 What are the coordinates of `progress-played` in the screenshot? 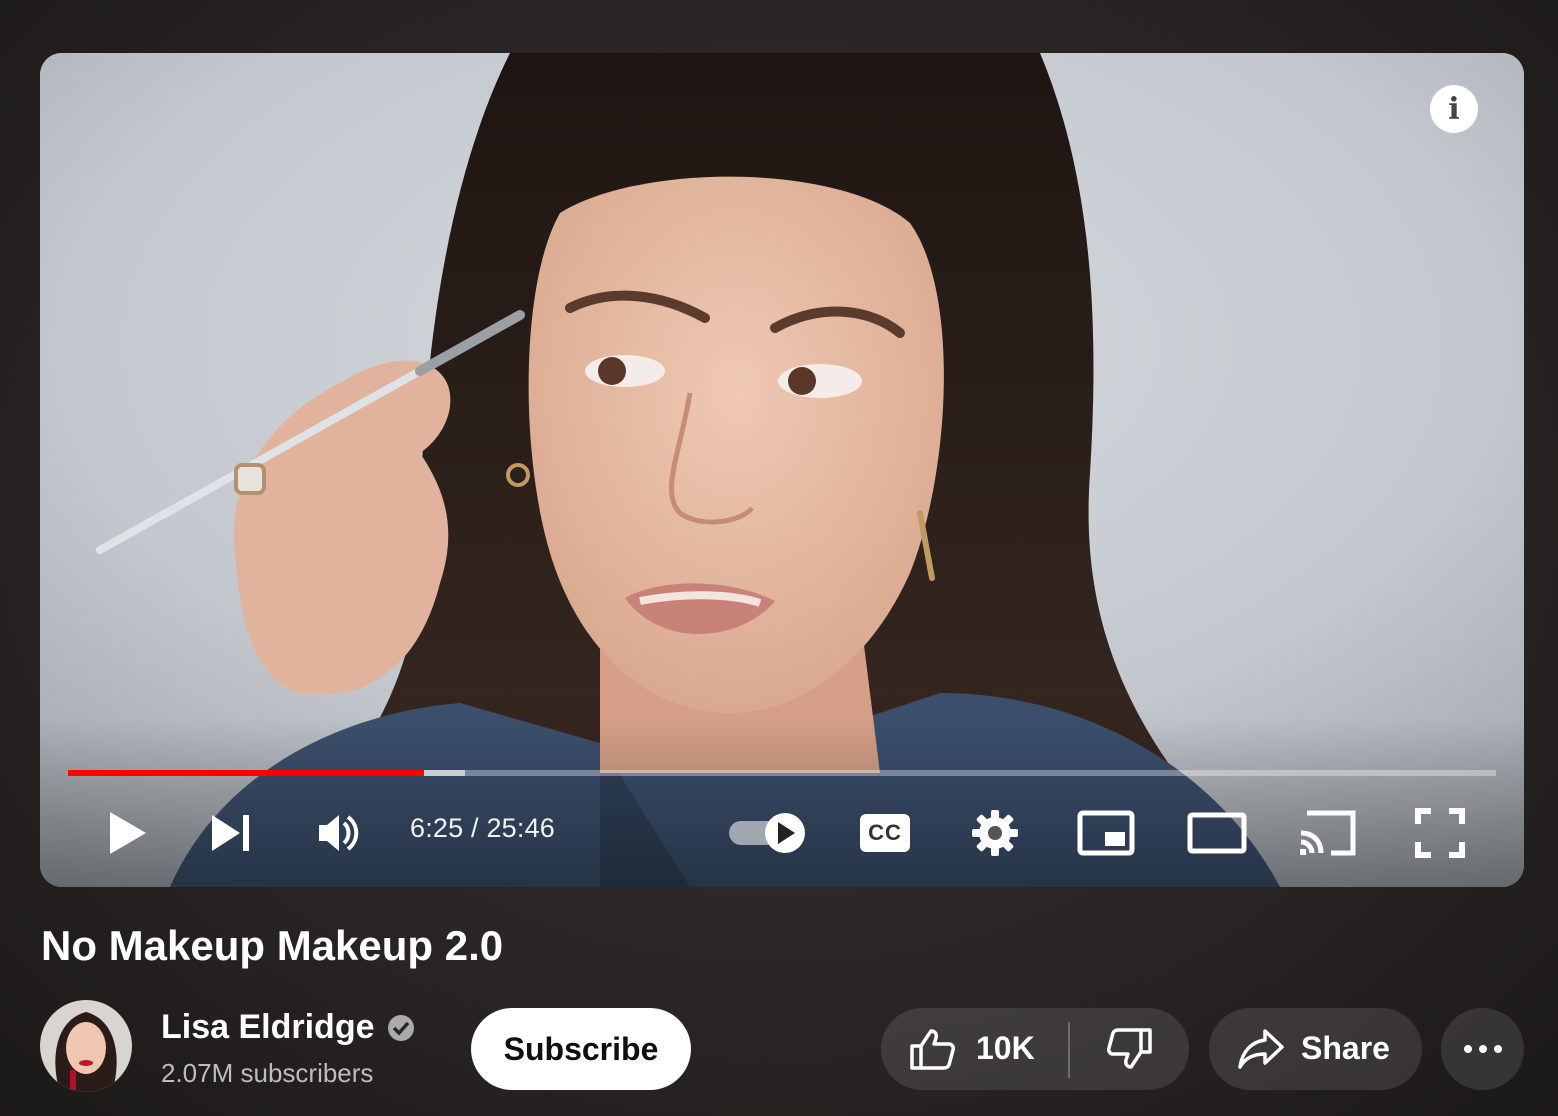 It's located at (246, 773).